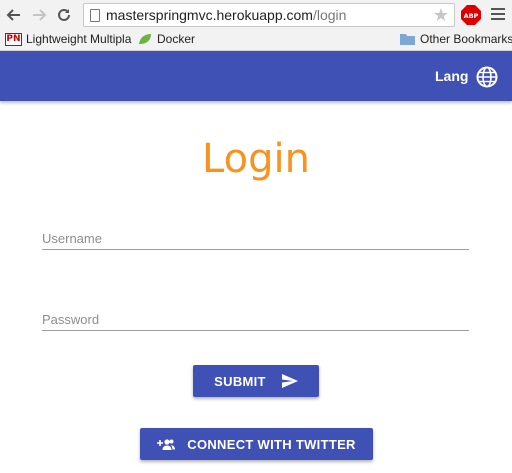 This screenshot has height=473, width=512. What do you see at coordinates (487, 77) in the screenshot?
I see `globe-icon` at bounding box center [487, 77].